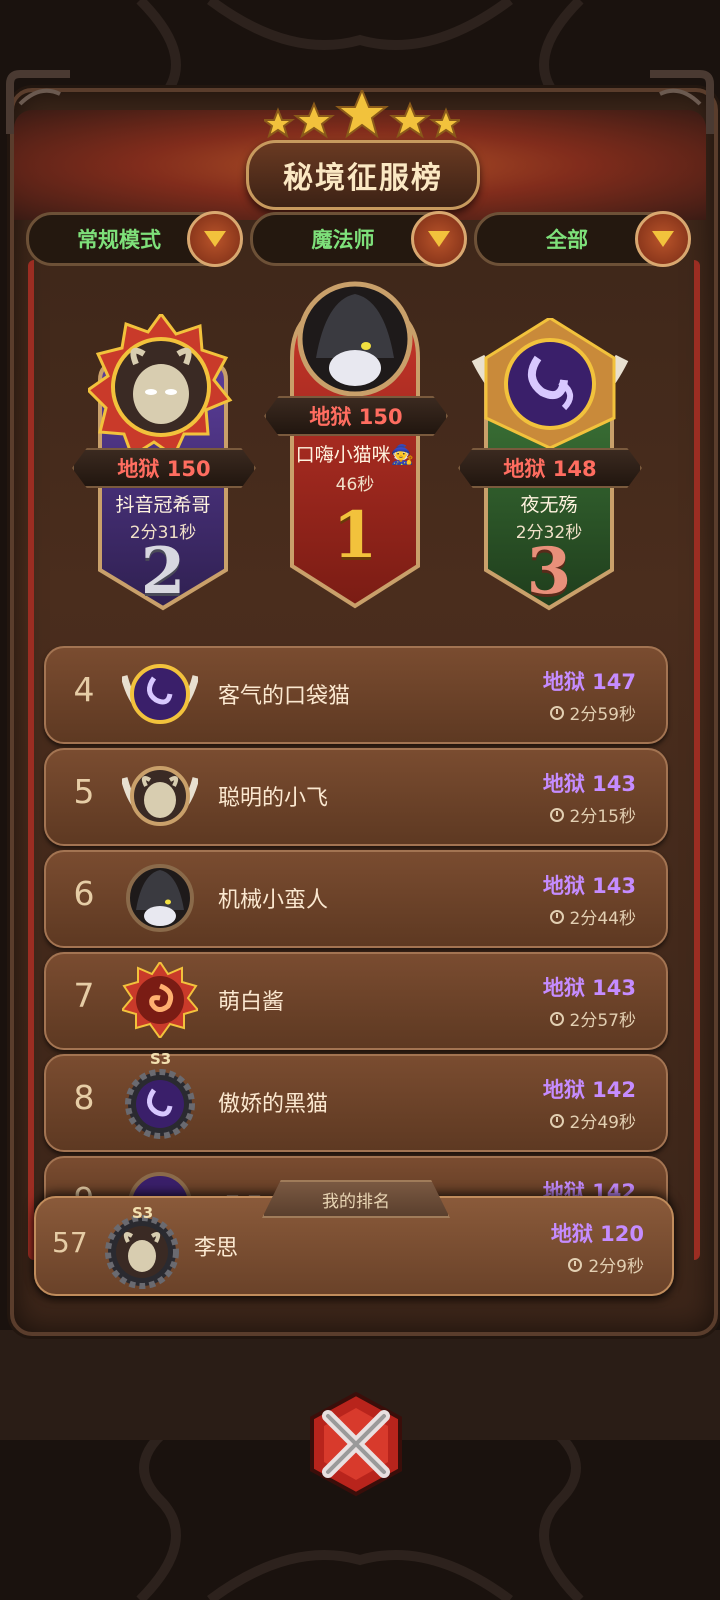 The image size is (720, 1600). What do you see at coordinates (589, 1090) in the screenshot?
I see `player-score: 地狱 142` at bounding box center [589, 1090].